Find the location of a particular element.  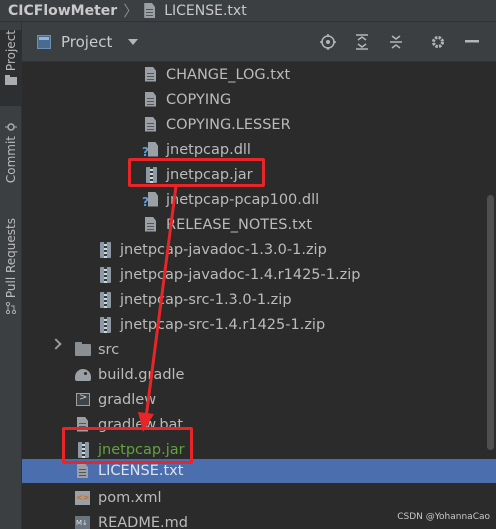

markdown-file-icon is located at coordinates (83, 521).